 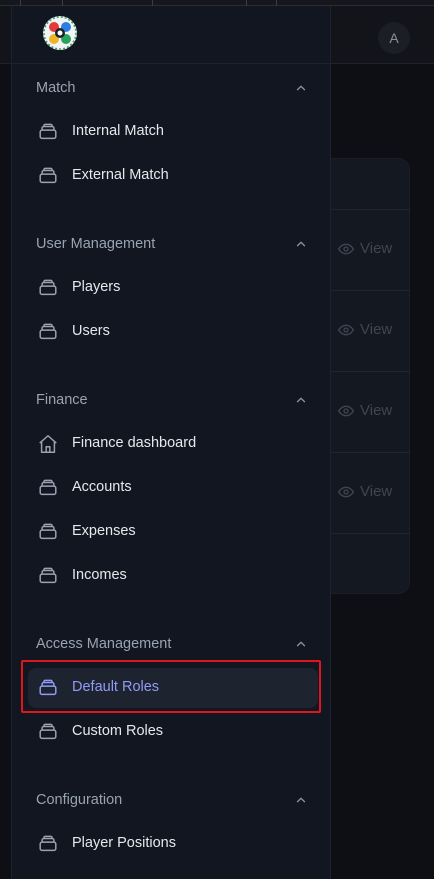 I want to click on sidebar-item-custom-roles: Custom Roles, so click(x=173, y=732).